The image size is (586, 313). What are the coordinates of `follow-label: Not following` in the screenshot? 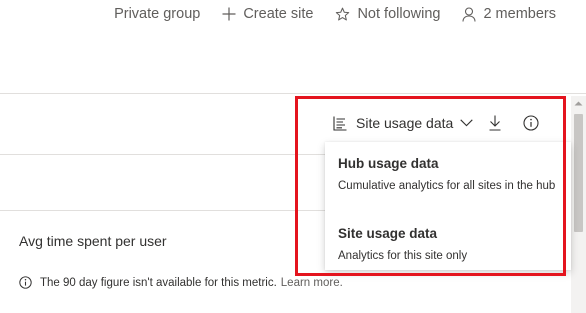 It's located at (399, 14).